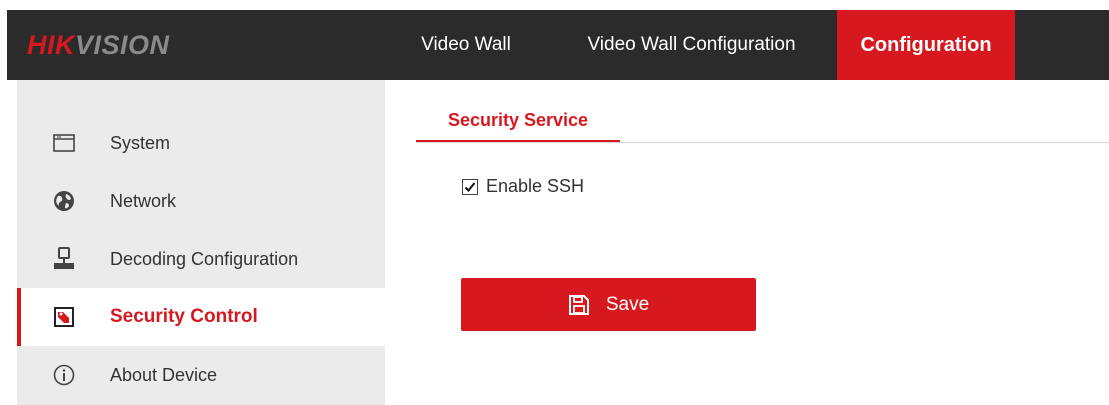 This screenshot has height=405, width=1109. I want to click on globe-icon, so click(64, 201).